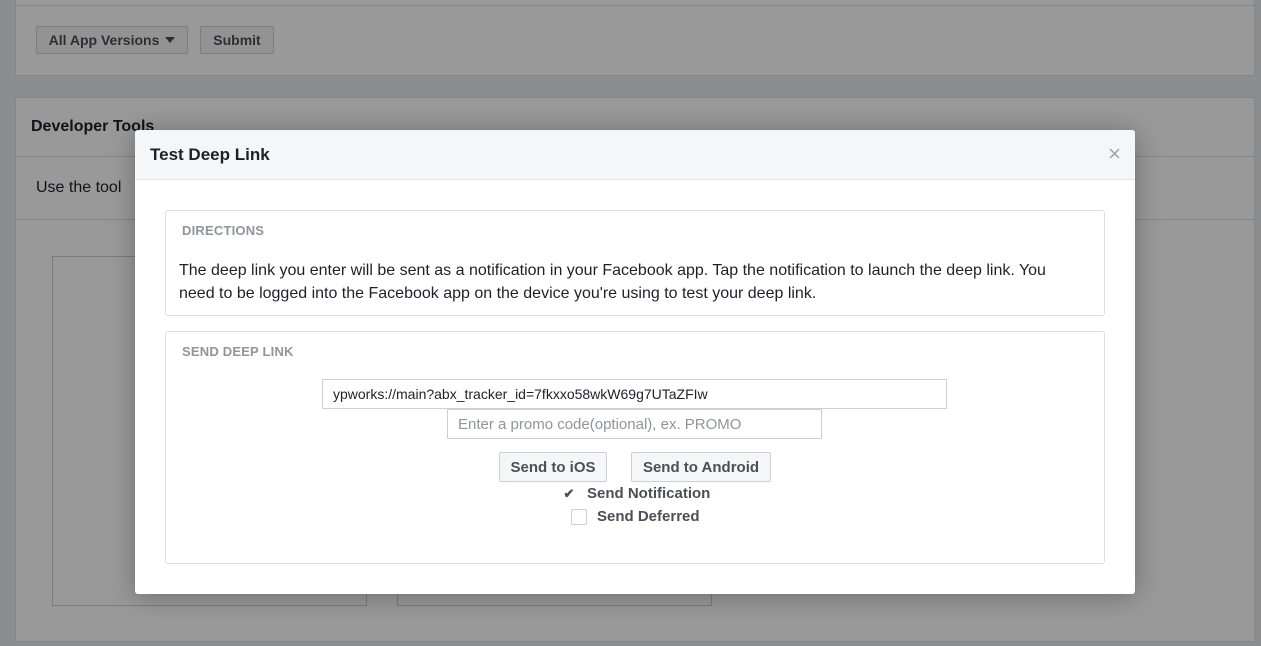  What do you see at coordinates (634, 424) in the screenshot?
I see `promo-code-input` at bounding box center [634, 424].